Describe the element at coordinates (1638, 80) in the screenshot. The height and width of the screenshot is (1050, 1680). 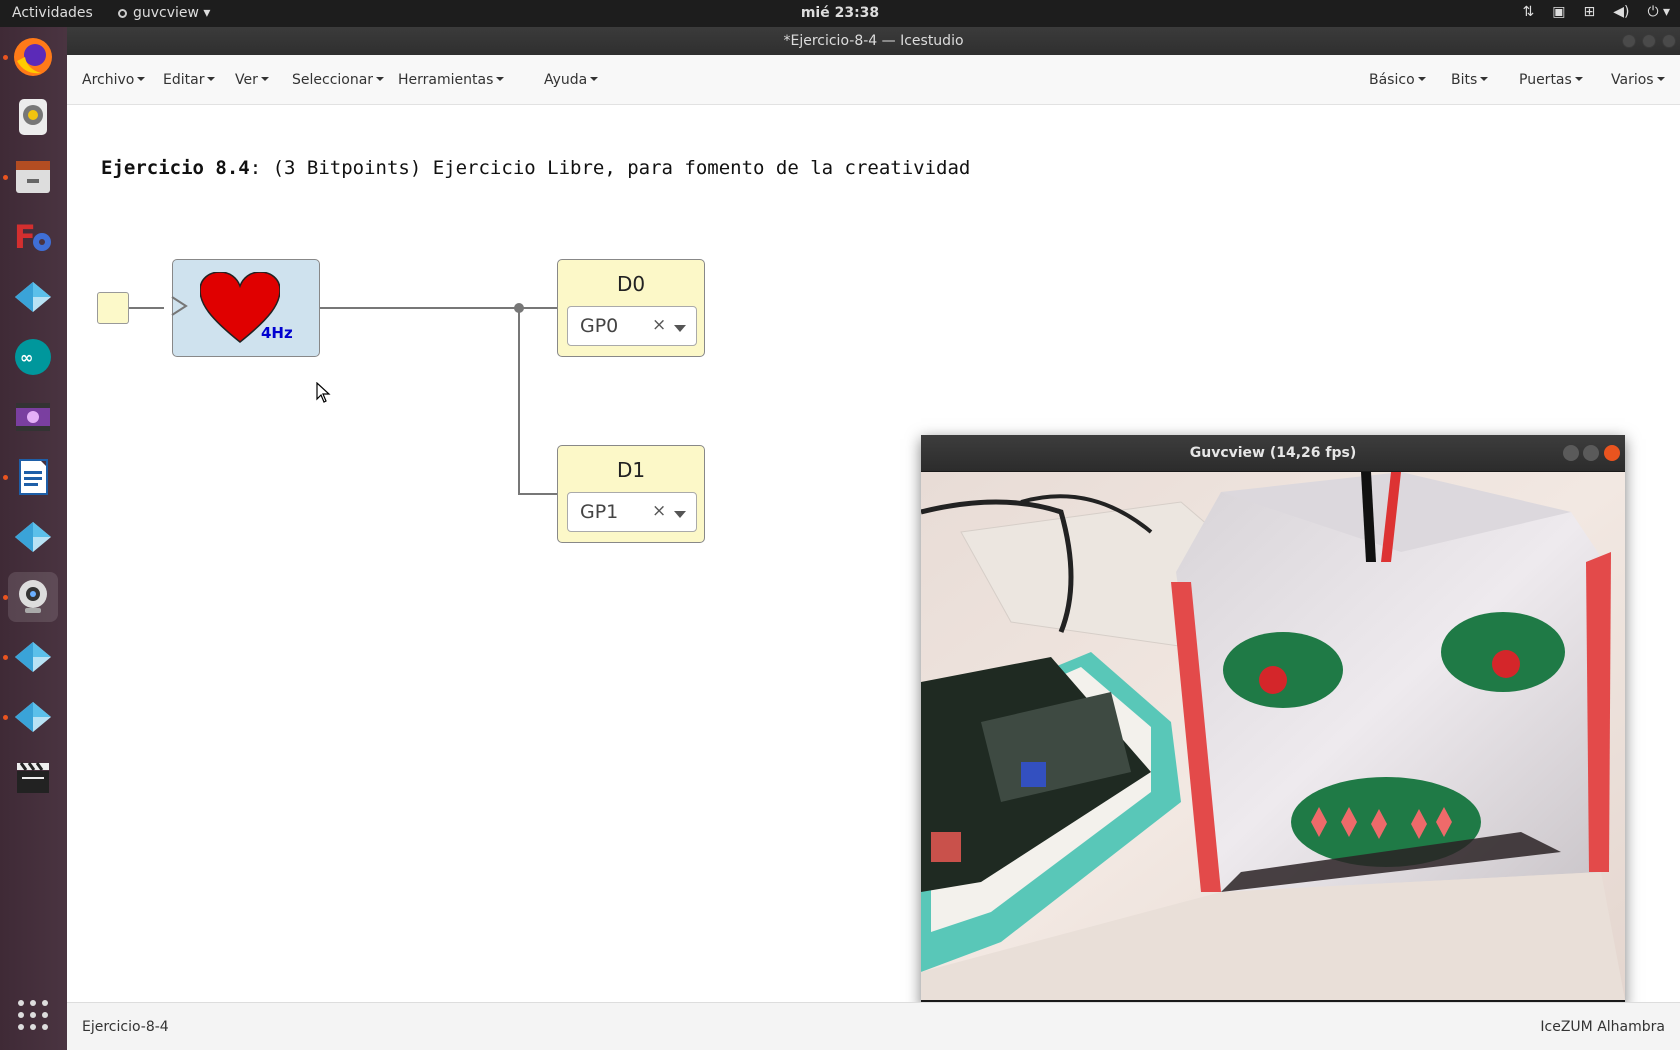
I see `menu-varios: Varios` at that location.